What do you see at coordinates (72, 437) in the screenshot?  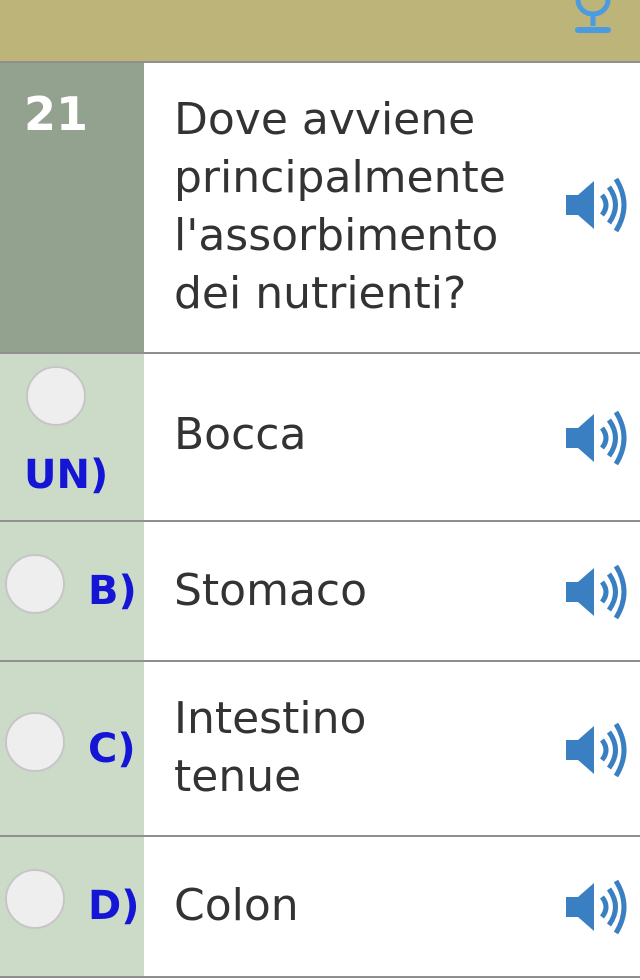 I see `option-selector-cell: UN)` at bounding box center [72, 437].